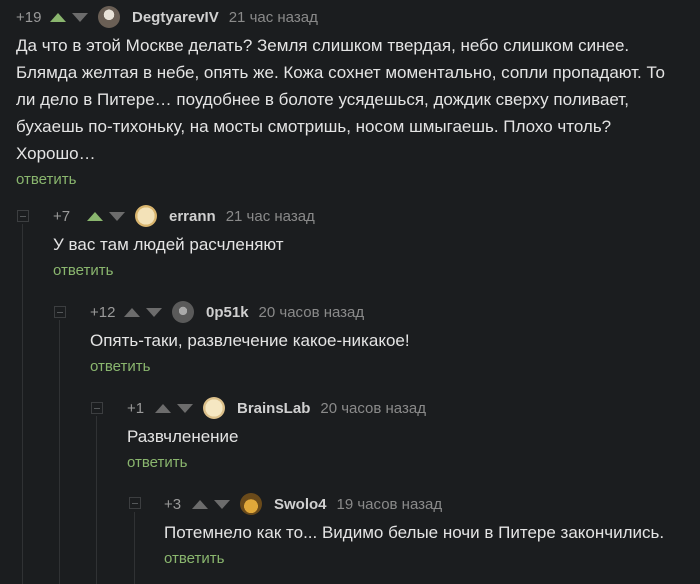 The width and height of the screenshot is (700, 584). I want to click on username: Swolo4, so click(300, 504).